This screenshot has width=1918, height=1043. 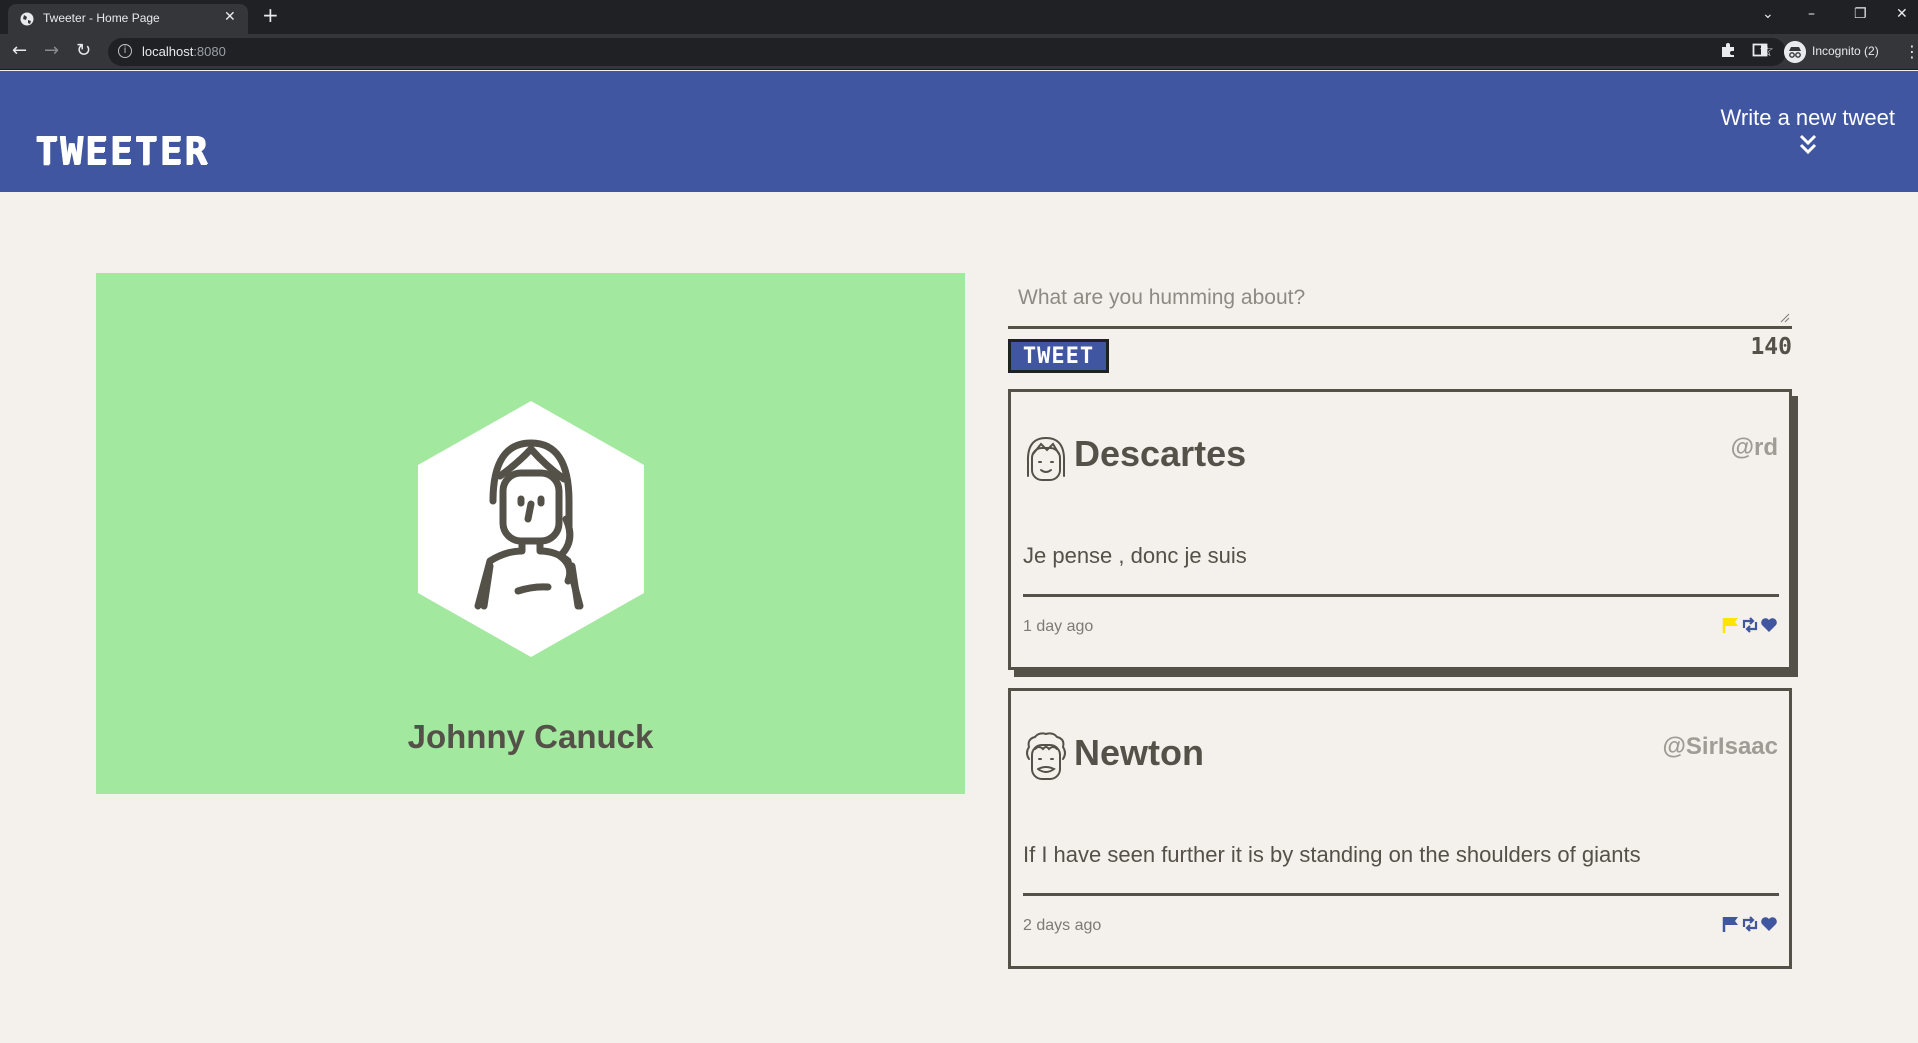 I want to click on site-info-icon: i, so click(x=125, y=51).